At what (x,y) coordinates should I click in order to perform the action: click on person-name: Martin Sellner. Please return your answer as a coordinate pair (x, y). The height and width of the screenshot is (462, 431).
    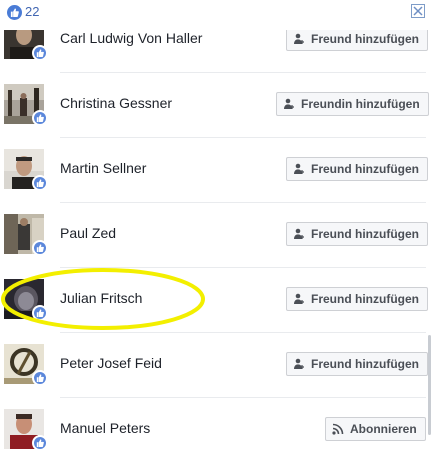
    Looking at the image, I should click on (103, 168).